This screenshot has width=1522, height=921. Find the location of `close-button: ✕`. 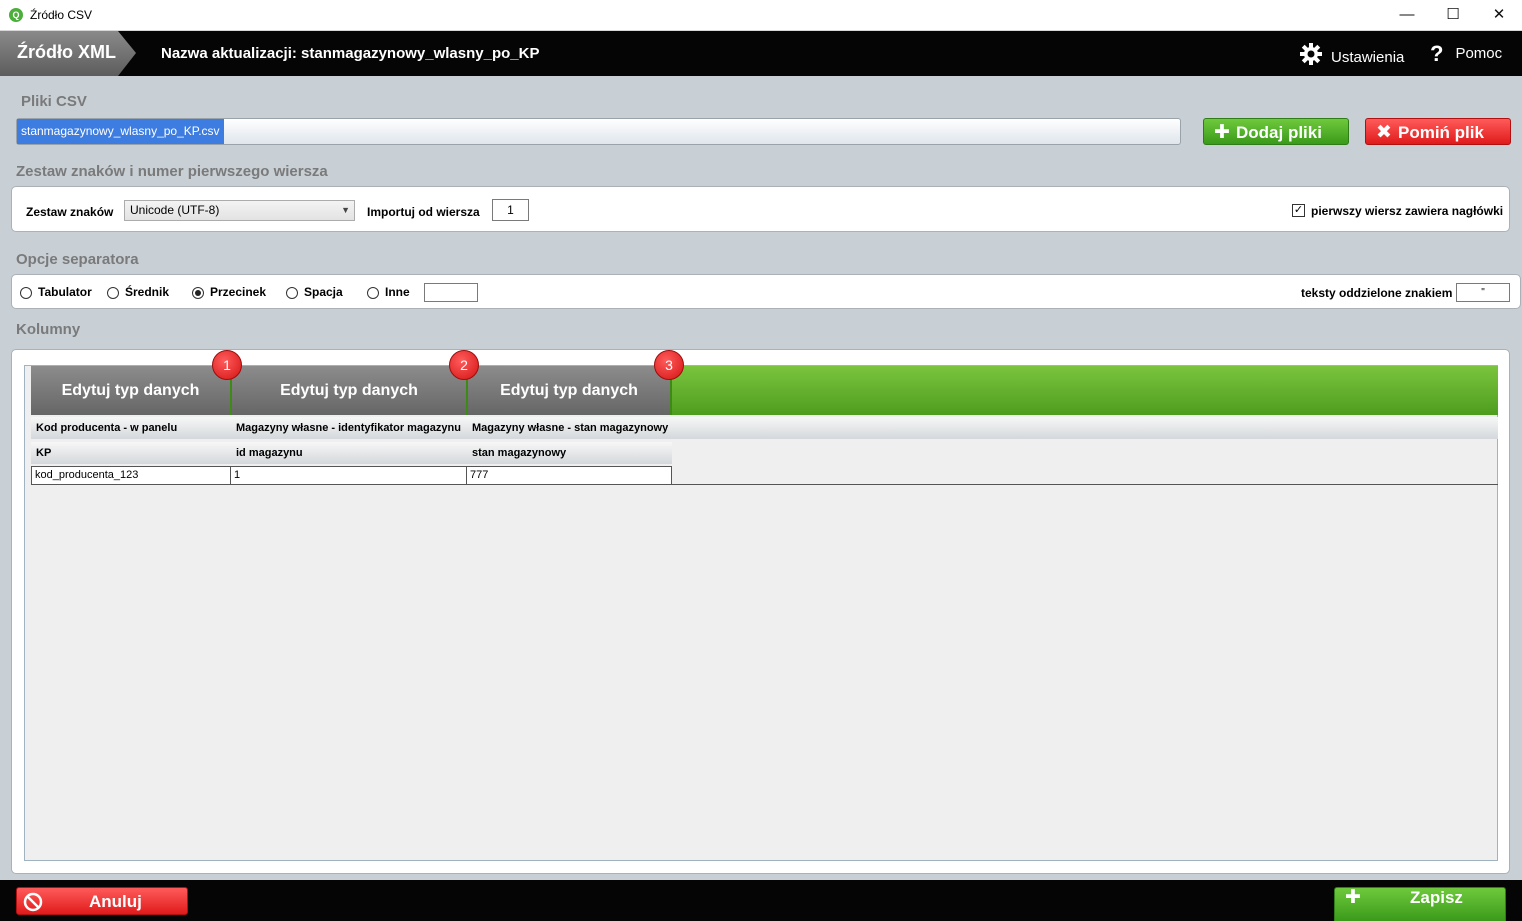

close-button: ✕ is located at coordinates (1499, 15).